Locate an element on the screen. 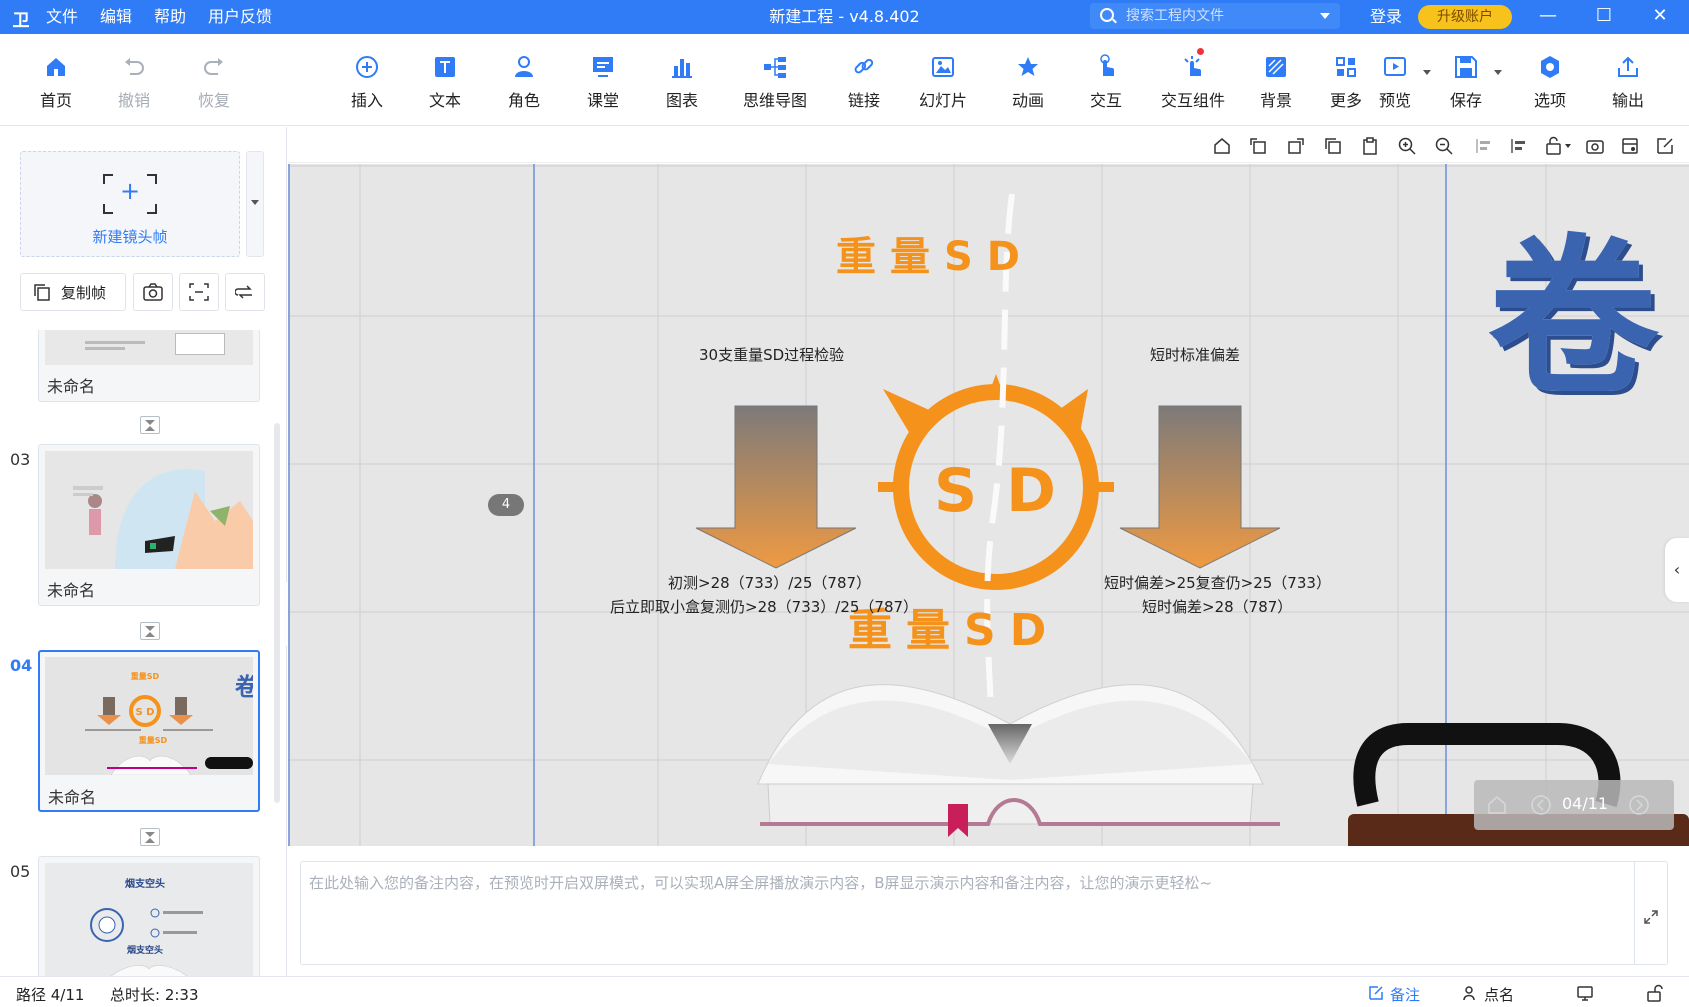  slide-title-top: 重量SD is located at coordinates (935, 253).